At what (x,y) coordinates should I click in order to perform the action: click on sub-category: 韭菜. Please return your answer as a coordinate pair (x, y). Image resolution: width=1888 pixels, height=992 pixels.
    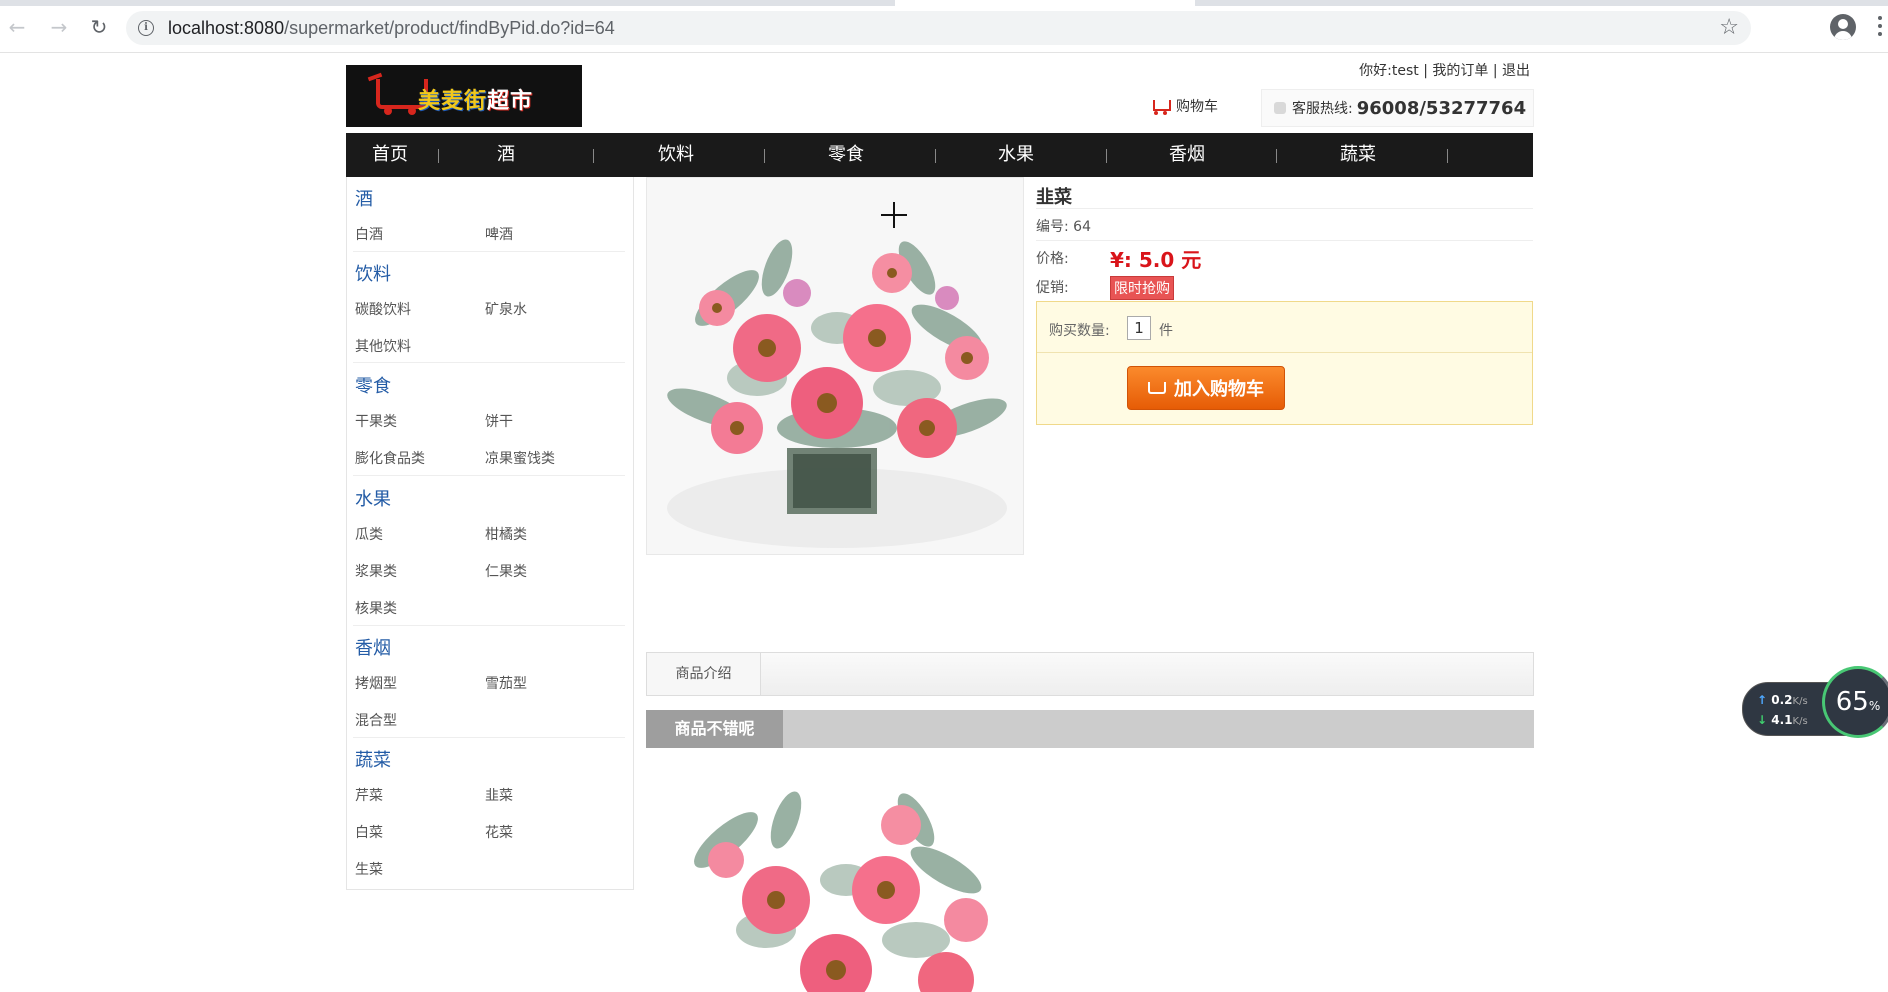
    Looking at the image, I should click on (499, 795).